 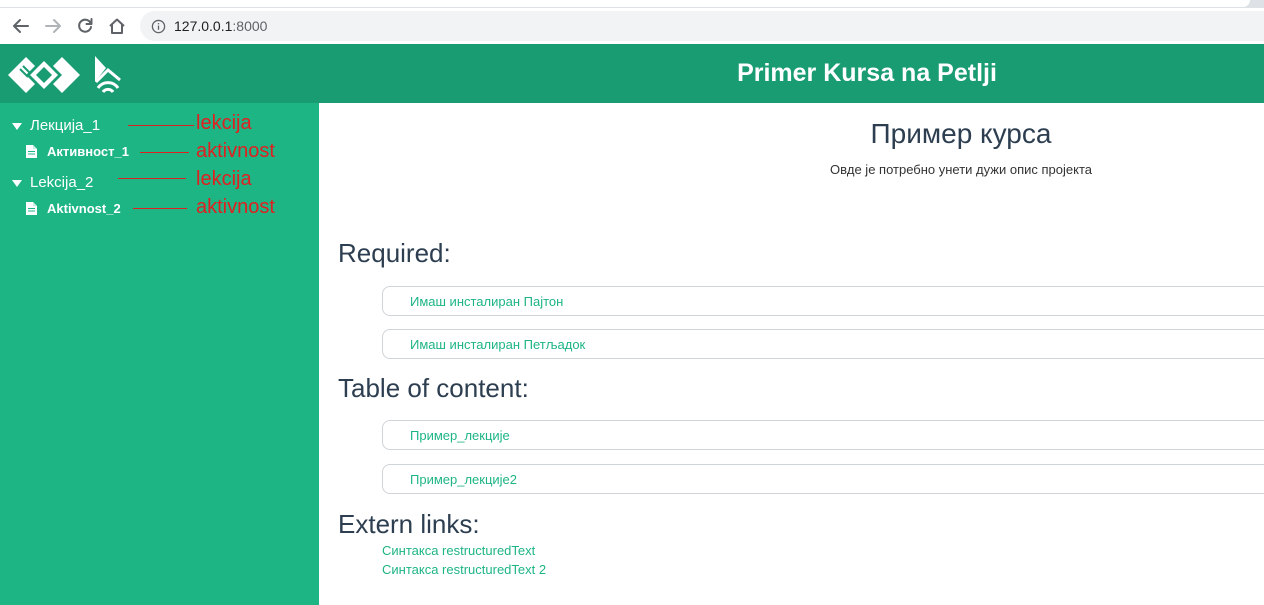 What do you see at coordinates (823, 435) in the screenshot?
I see `toc-item-lesson-1: Пример_лекције` at bounding box center [823, 435].